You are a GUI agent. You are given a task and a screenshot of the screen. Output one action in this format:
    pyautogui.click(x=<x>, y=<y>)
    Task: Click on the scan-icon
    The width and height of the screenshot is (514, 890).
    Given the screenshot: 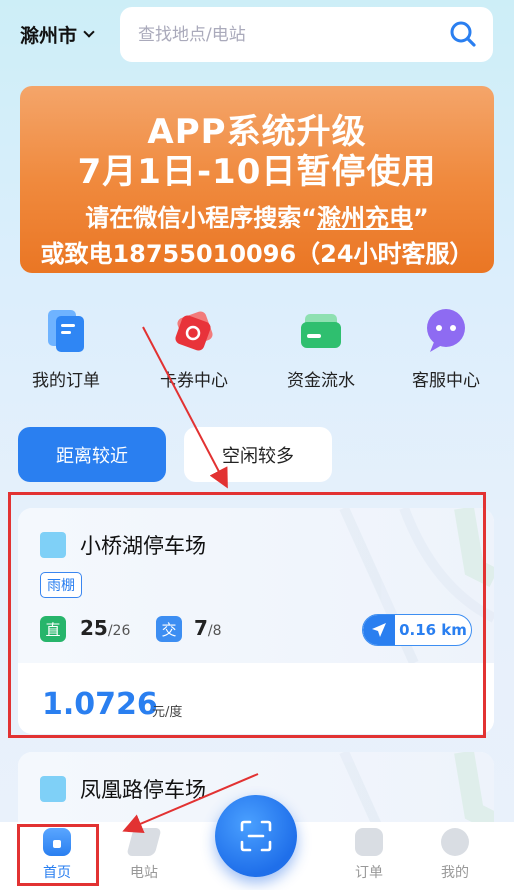 What is the action you would take?
    pyautogui.click(x=256, y=836)
    